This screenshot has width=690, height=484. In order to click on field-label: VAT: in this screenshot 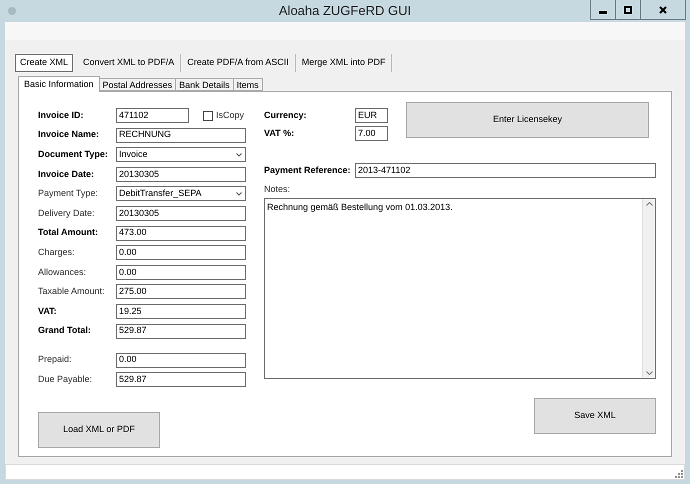, I will do `click(48, 311)`.